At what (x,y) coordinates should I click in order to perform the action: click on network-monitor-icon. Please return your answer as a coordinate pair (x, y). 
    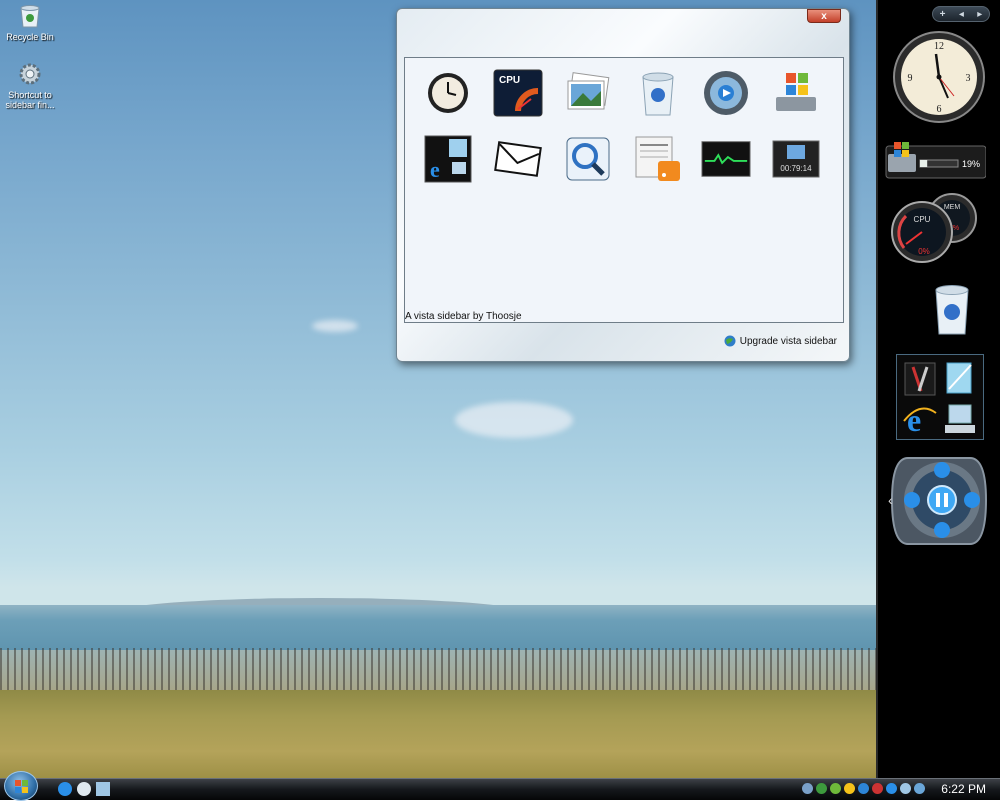
    Looking at the image, I should click on (726, 159).